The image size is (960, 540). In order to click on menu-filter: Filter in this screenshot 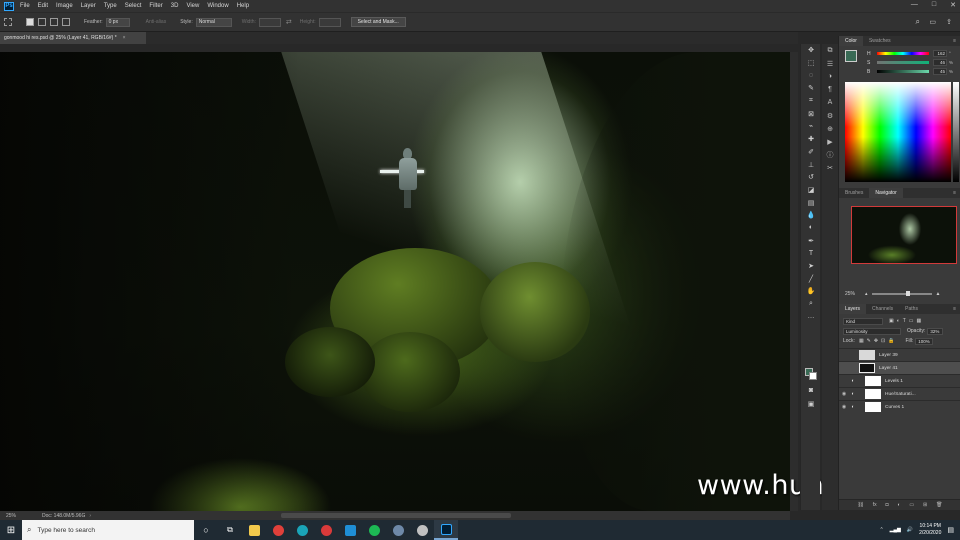, I will do `click(155, 6)`.